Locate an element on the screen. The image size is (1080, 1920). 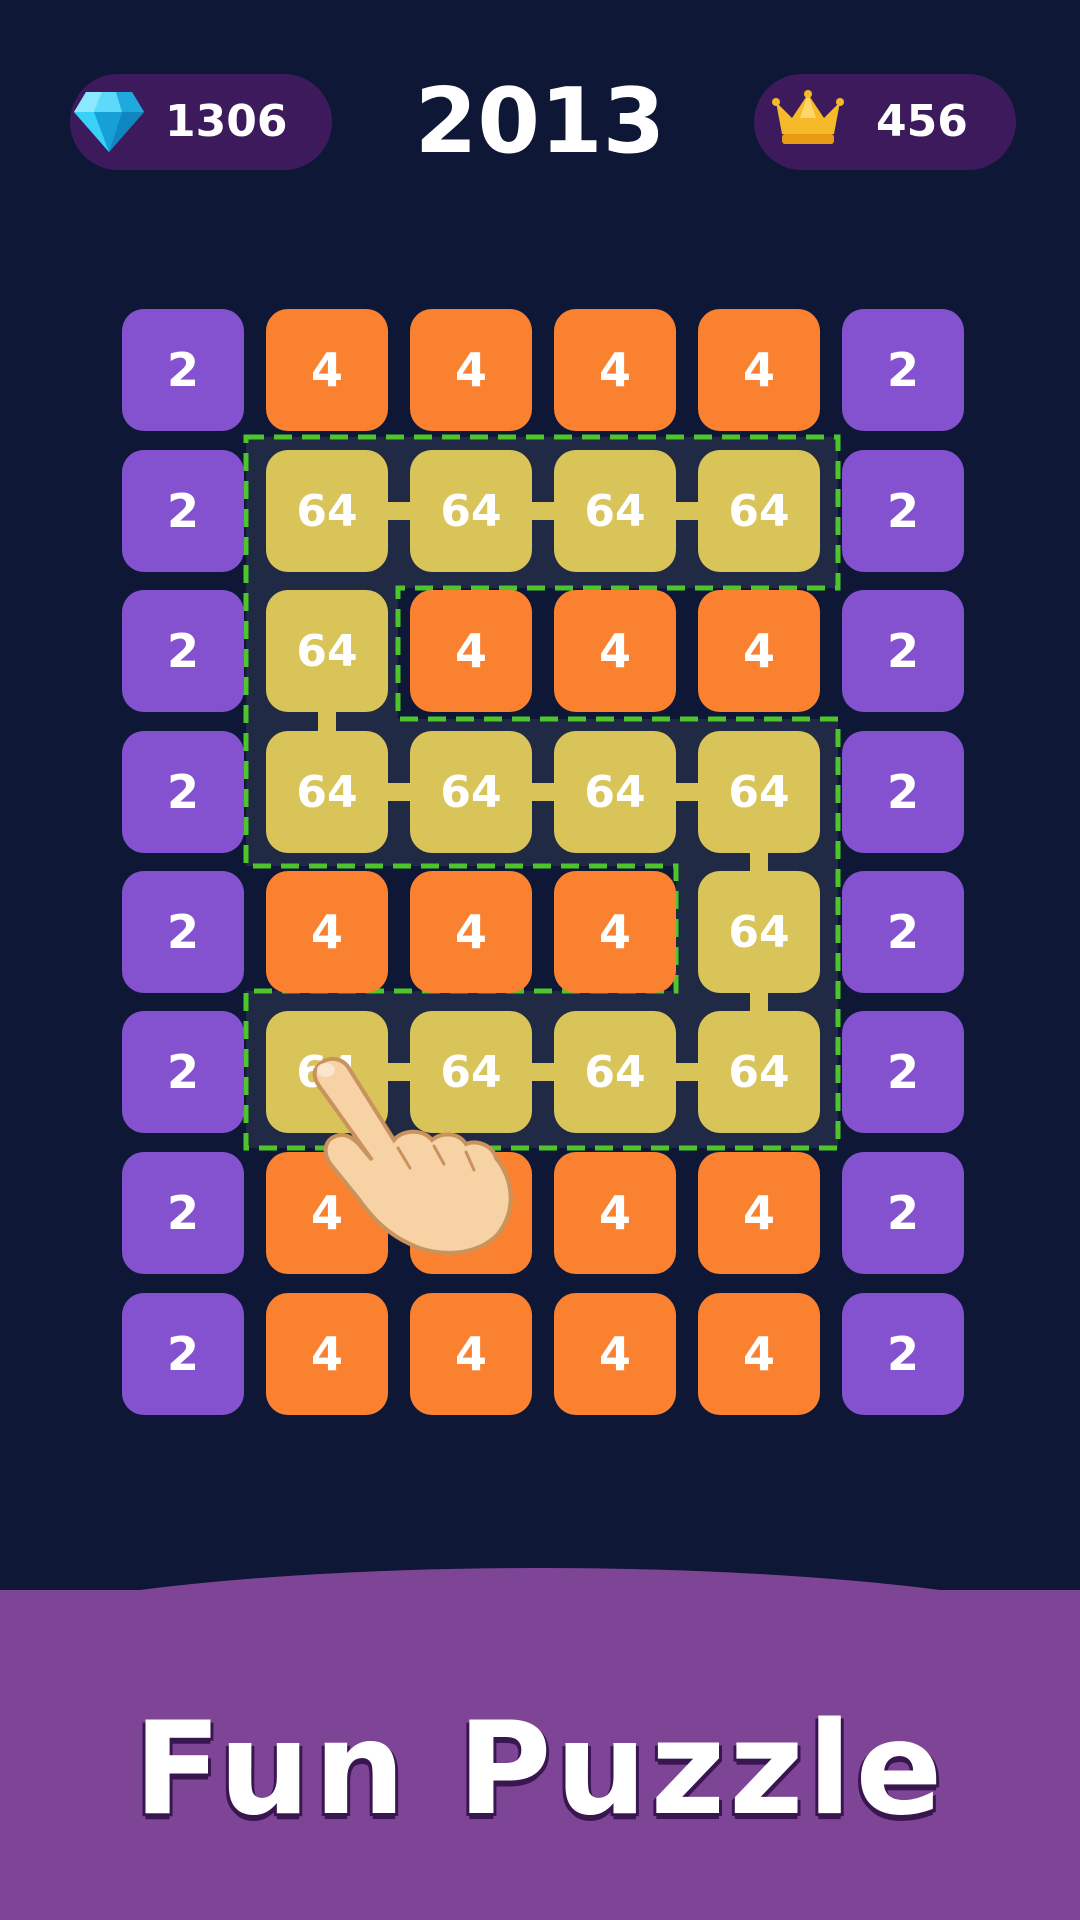
tile-r3-c4: 4 is located at coordinates (615, 651).